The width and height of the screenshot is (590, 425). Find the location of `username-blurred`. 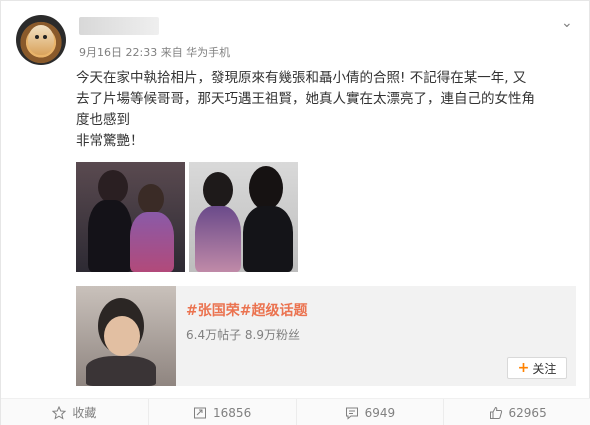

username-blurred is located at coordinates (119, 26).